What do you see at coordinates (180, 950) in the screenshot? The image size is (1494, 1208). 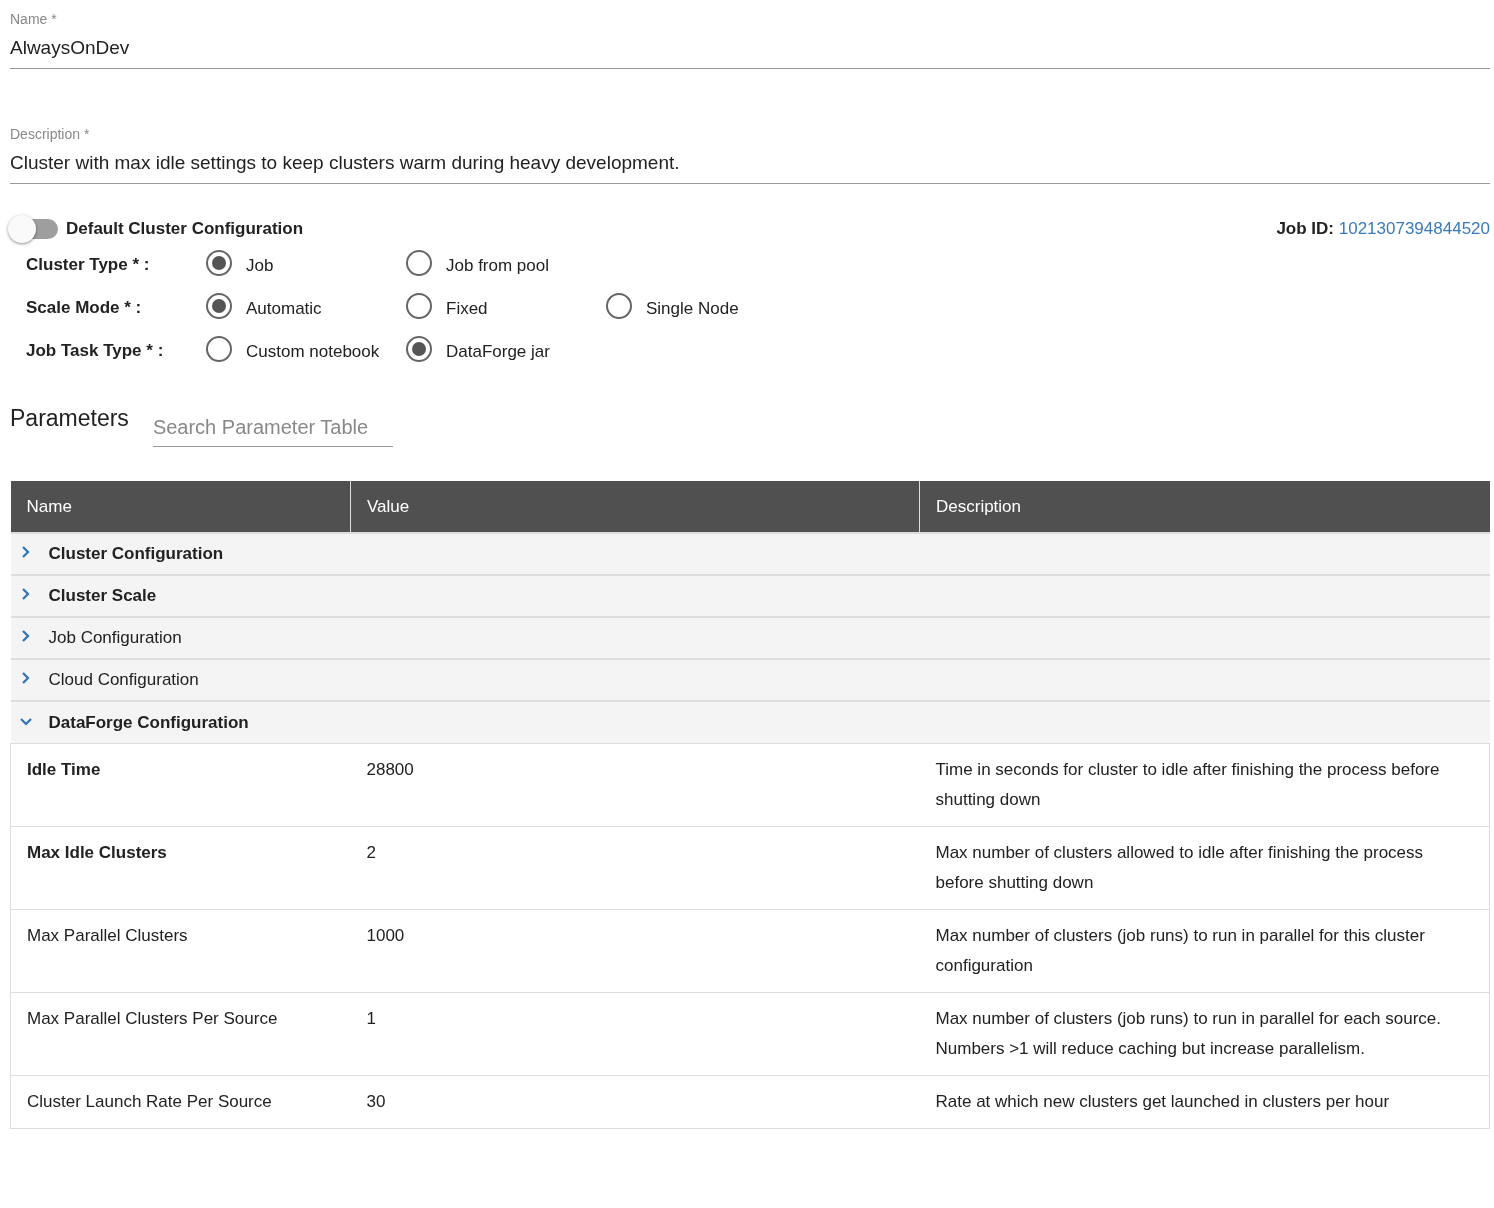 I see `table-cell: Max Parallel Clusters` at bounding box center [180, 950].